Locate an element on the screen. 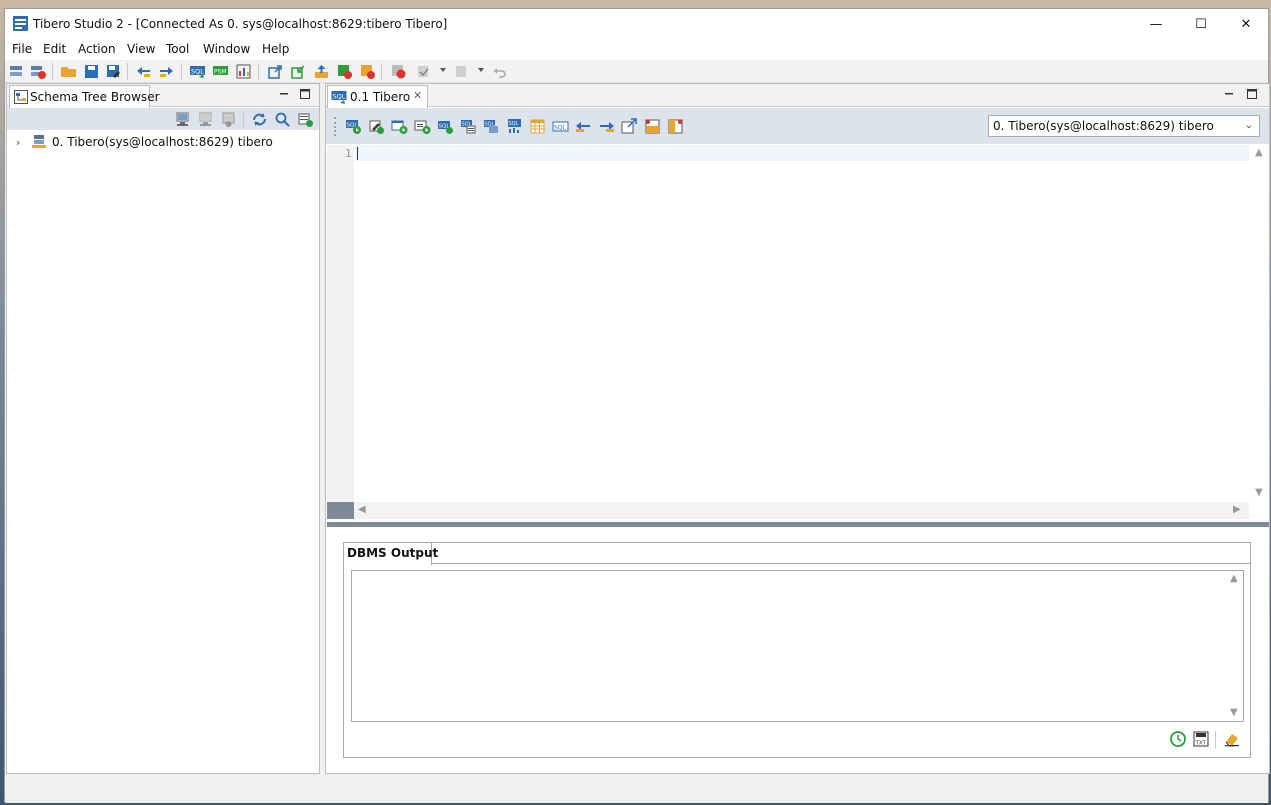 Image resolution: width=1271 pixels, height=805 pixels. connection-select-value: 0. Tibero(sys@localhost:8629) tibero is located at coordinates (1103, 126).